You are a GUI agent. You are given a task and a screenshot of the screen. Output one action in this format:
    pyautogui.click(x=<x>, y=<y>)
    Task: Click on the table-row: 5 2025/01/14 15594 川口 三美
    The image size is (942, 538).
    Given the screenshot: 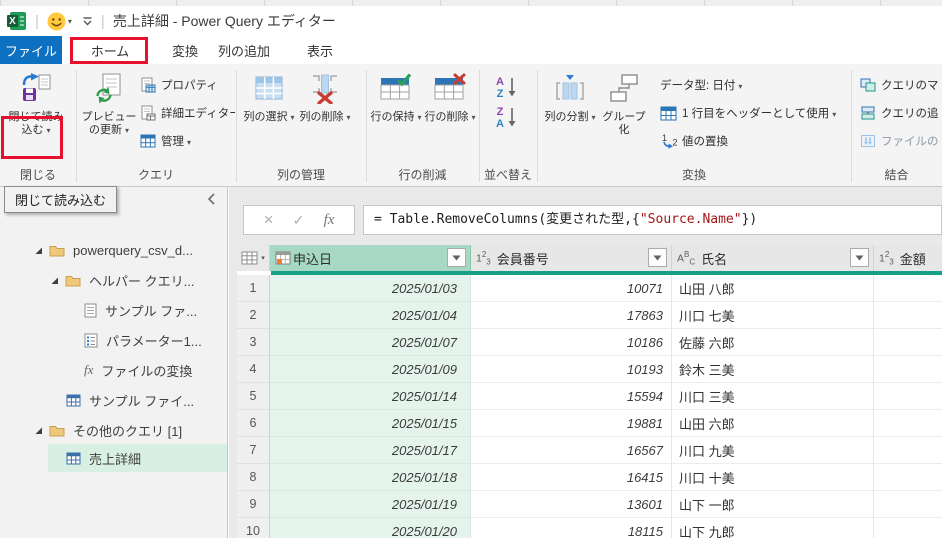 What is the action you would take?
    pyautogui.click(x=589, y=396)
    